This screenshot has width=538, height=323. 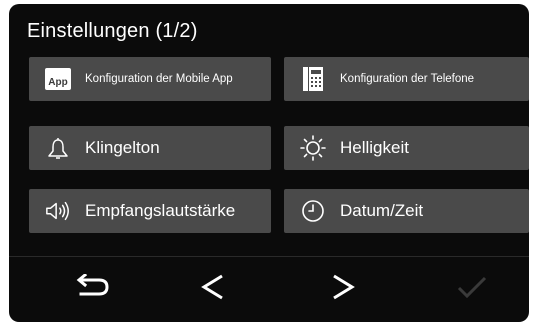 I want to click on helligkeit-button: Helligkeit, so click(x=406, y=148).